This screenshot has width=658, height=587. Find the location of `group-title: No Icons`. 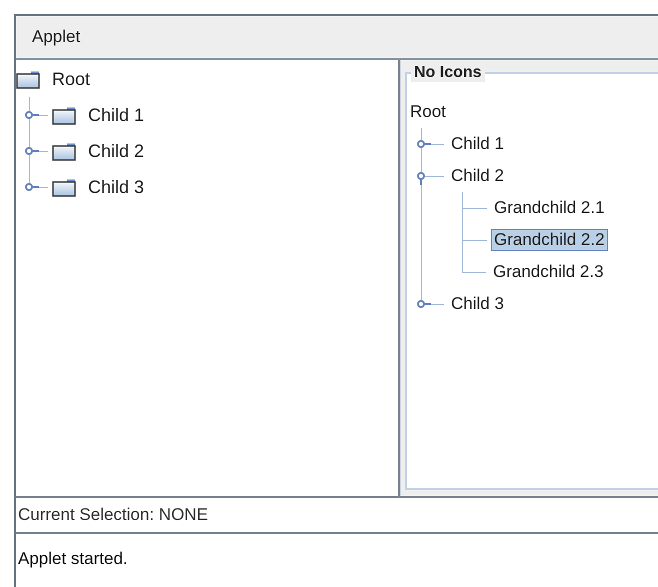

group-title: No Icons is located at coordinates (448, 73).